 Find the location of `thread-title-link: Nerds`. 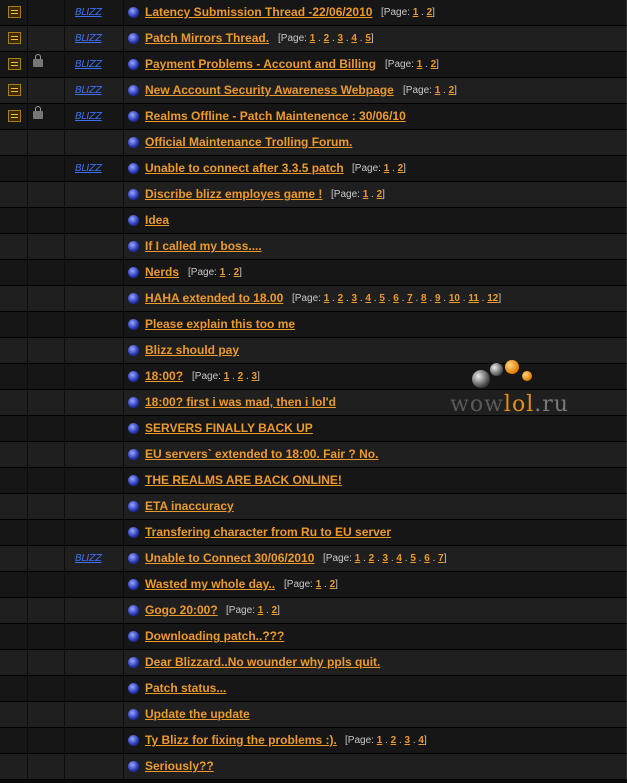

thread-title-link: Nerds is located at coordinates (162, 272).